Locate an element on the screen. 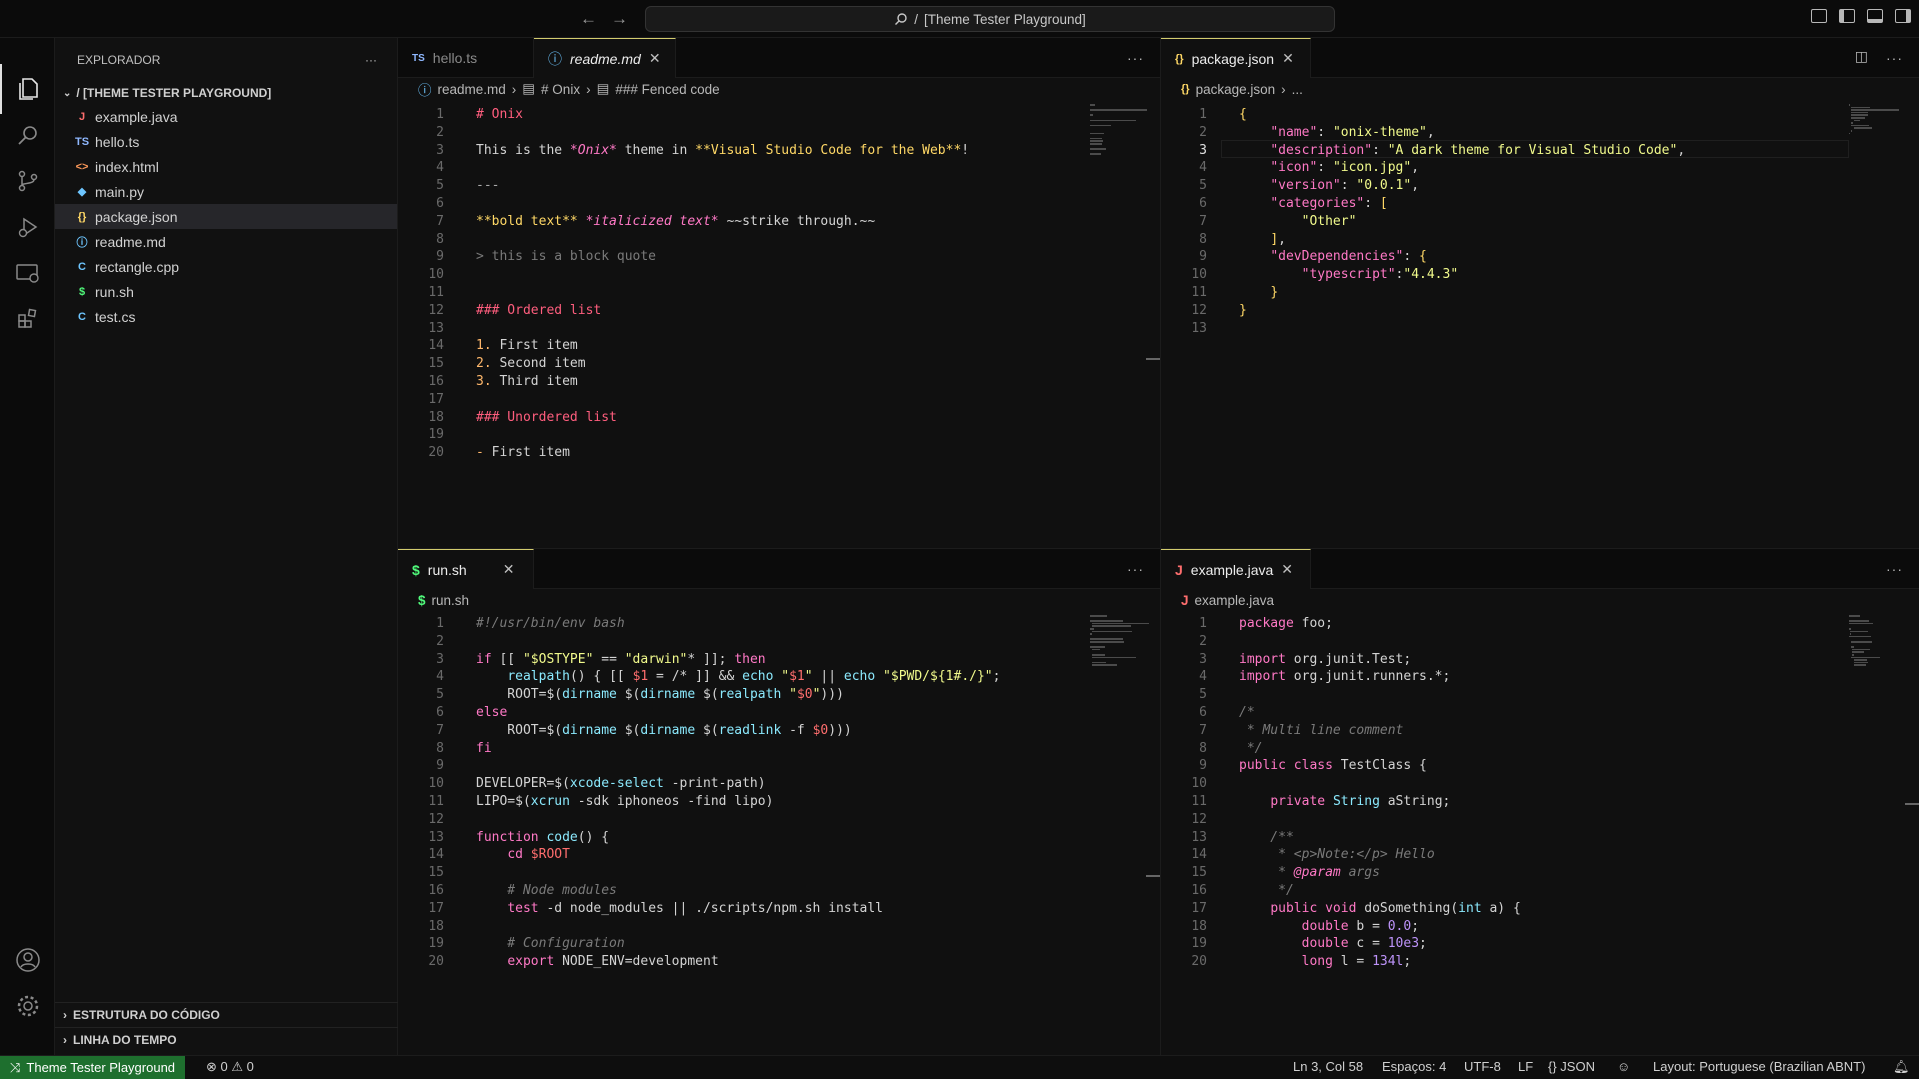  tab-readme-md: ⓘ readme.md ✕ is located at coordinates (605, 58).